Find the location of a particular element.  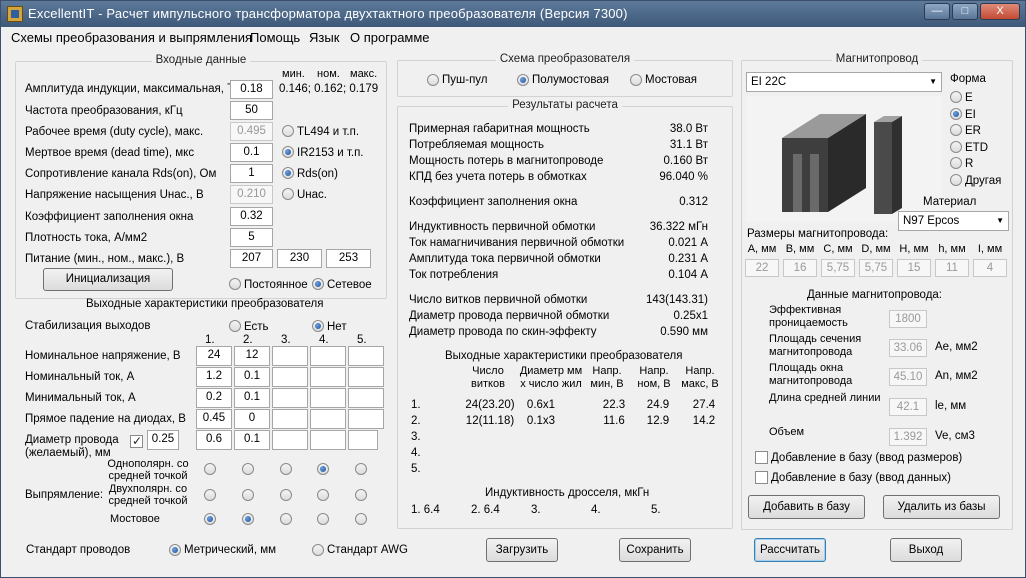

freq-input: 50 is located at coordinates (251, 110).